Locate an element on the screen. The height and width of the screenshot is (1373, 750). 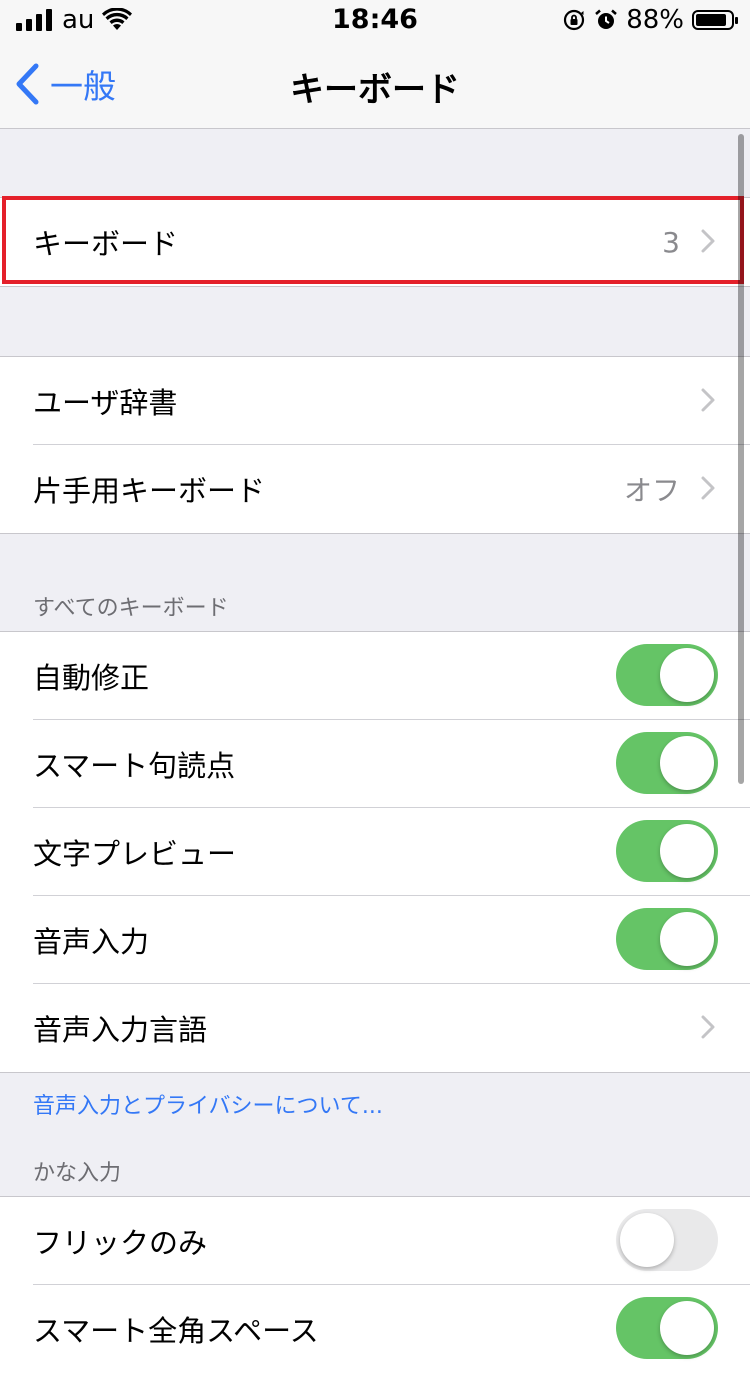
one-handed-keyboard-label: 片手用キーボード is located at coordinates (149, 491).